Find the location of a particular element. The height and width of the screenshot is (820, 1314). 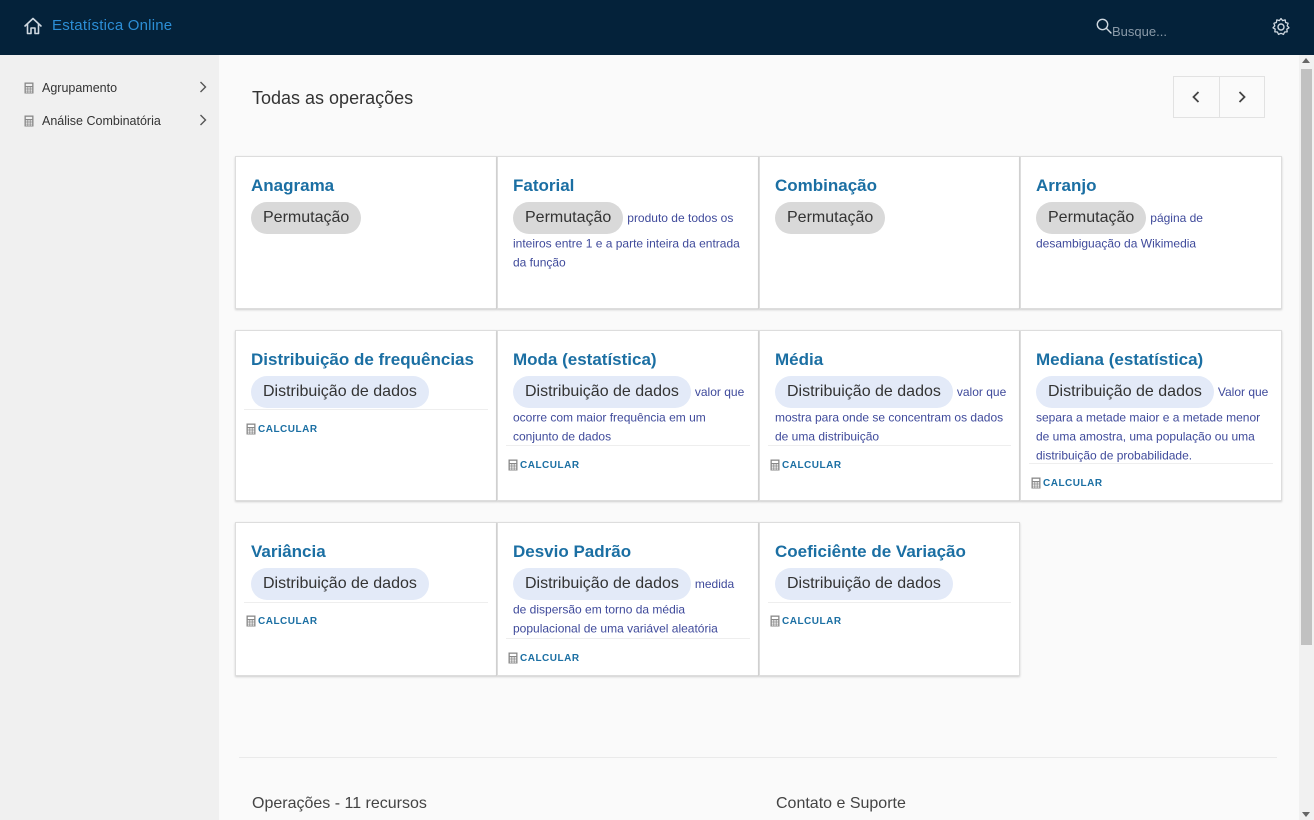

card-title: Desvio Padrão is located at coordinates (572, 552).